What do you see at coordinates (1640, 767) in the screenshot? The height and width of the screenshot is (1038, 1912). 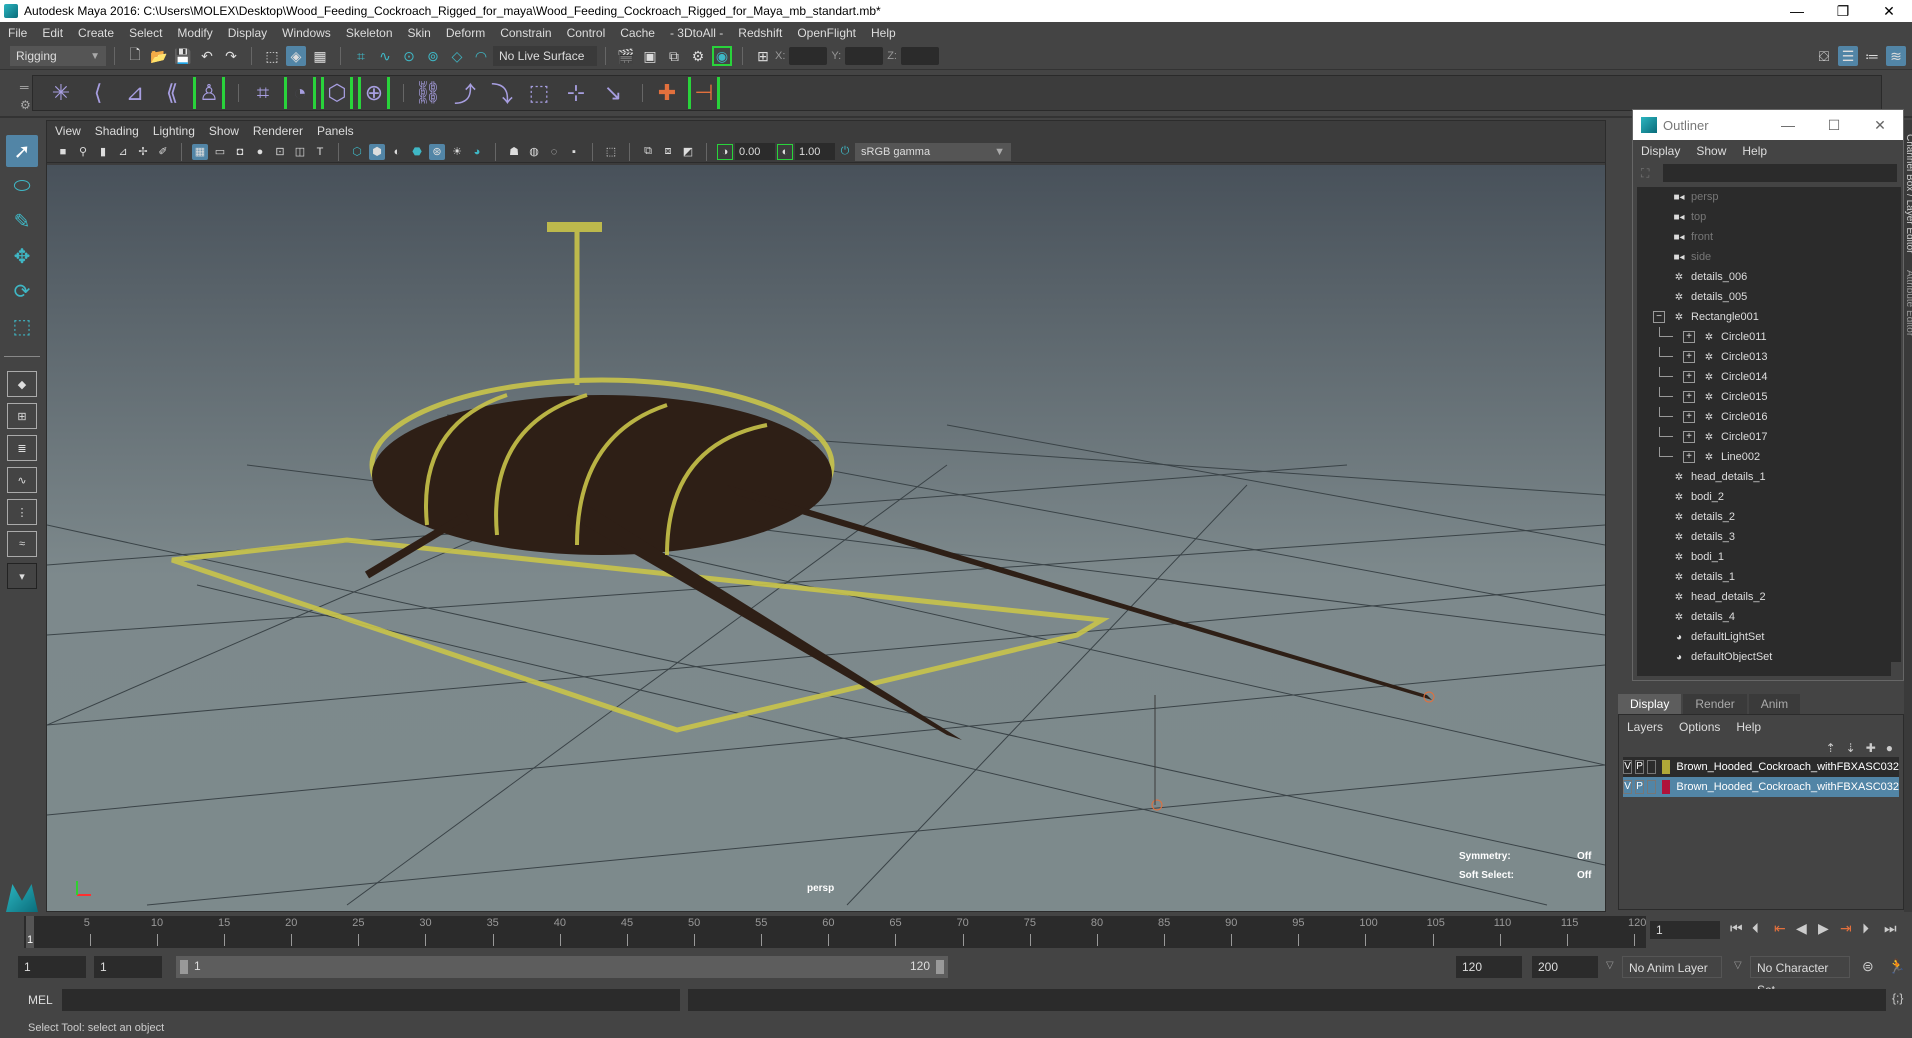 I see `playback-toggle: P` at bounding box center [1640, 767].